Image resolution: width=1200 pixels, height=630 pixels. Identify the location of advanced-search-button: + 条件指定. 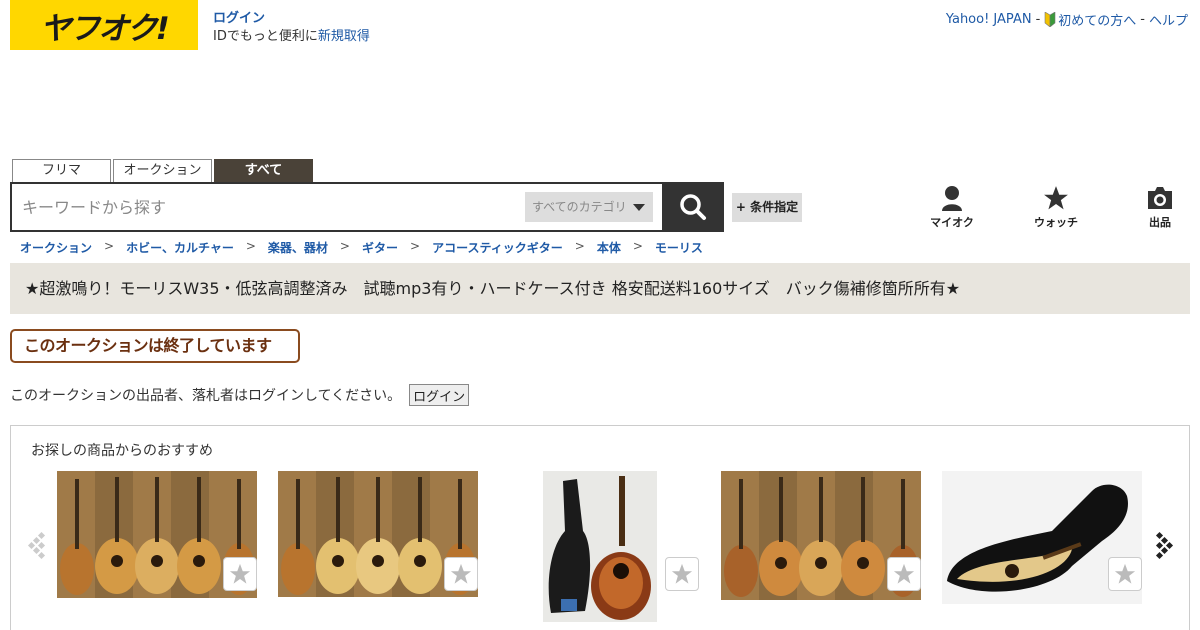
(767, 207).